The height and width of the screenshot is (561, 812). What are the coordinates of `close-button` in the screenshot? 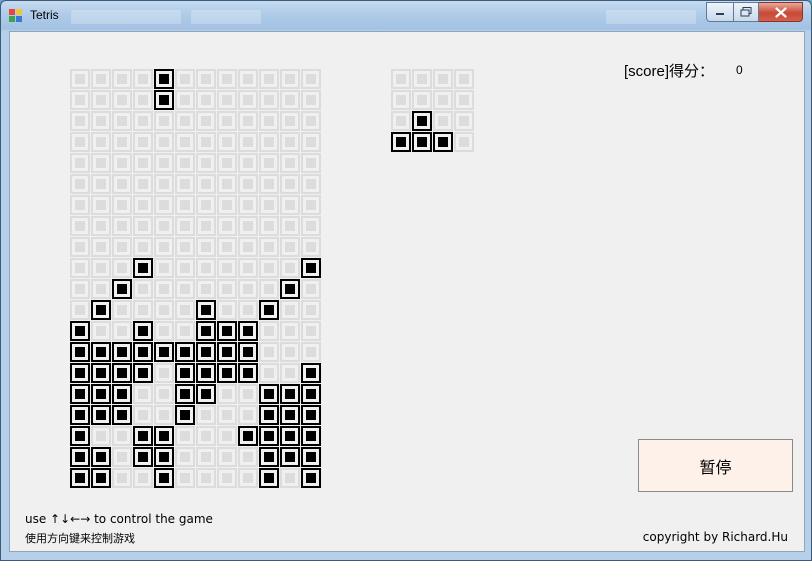 It's located at (781, 12).